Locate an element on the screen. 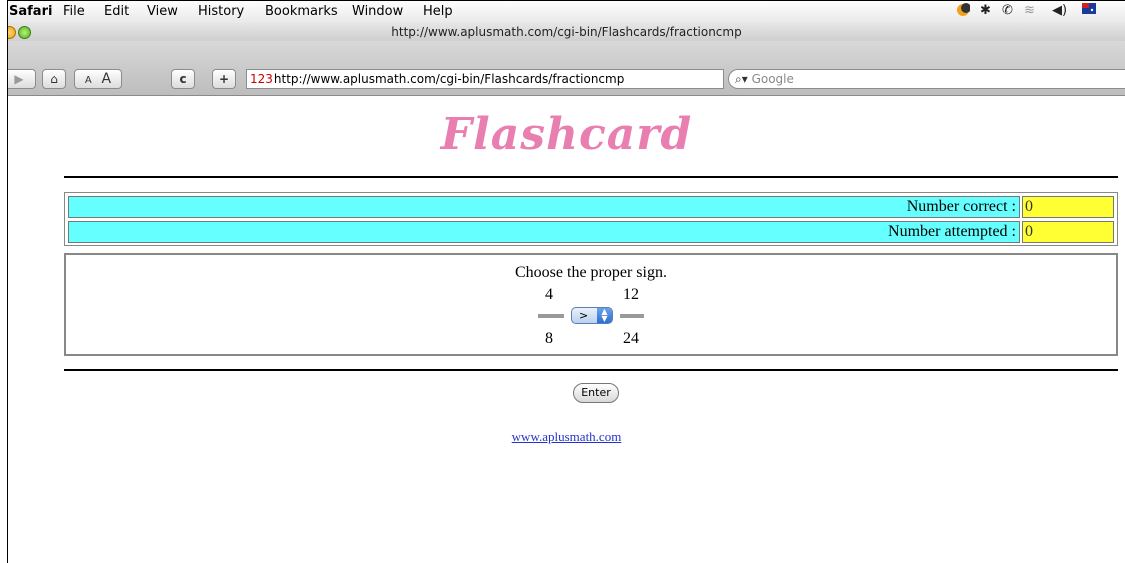  menu-safari: Safari is located at coordinates (30, 11).